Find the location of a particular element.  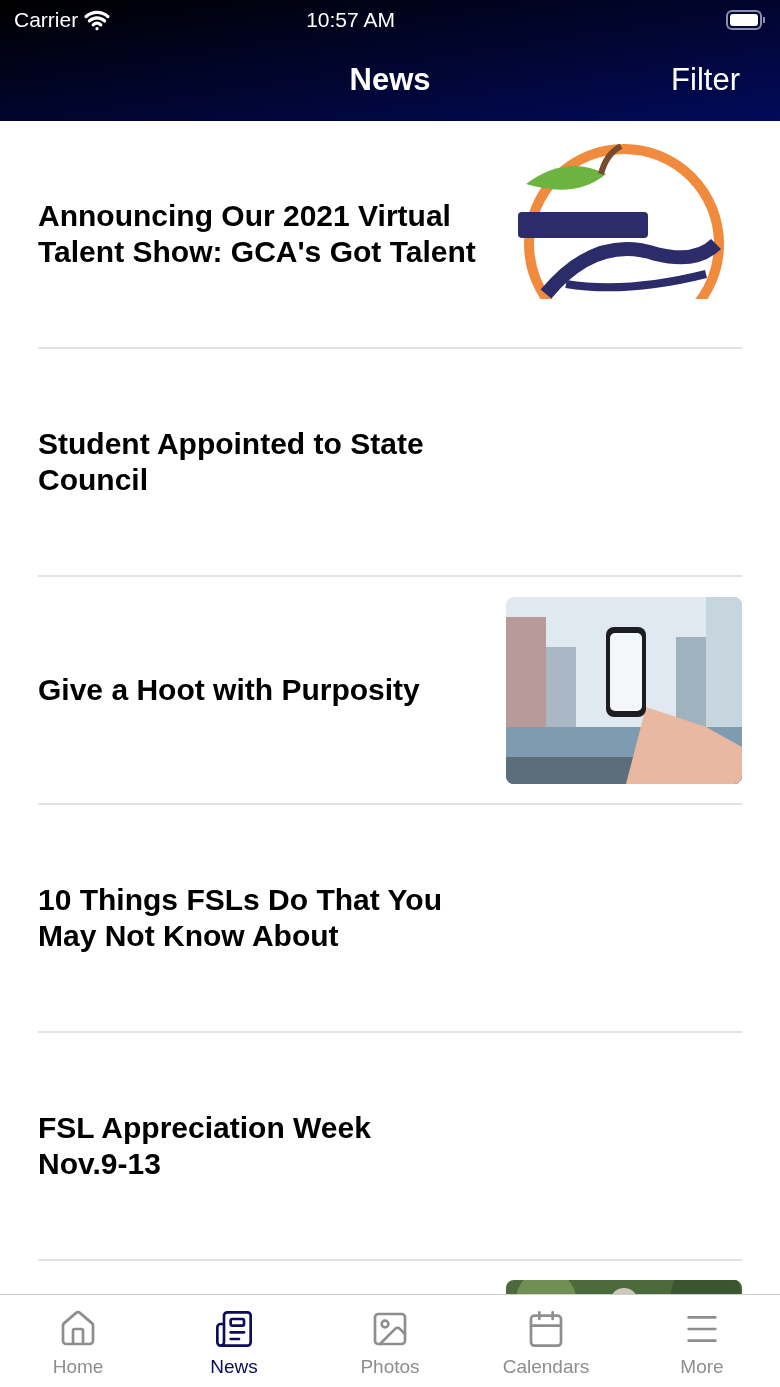

news-title: Student Appointed to State Council is located at coordinates (231, 462).